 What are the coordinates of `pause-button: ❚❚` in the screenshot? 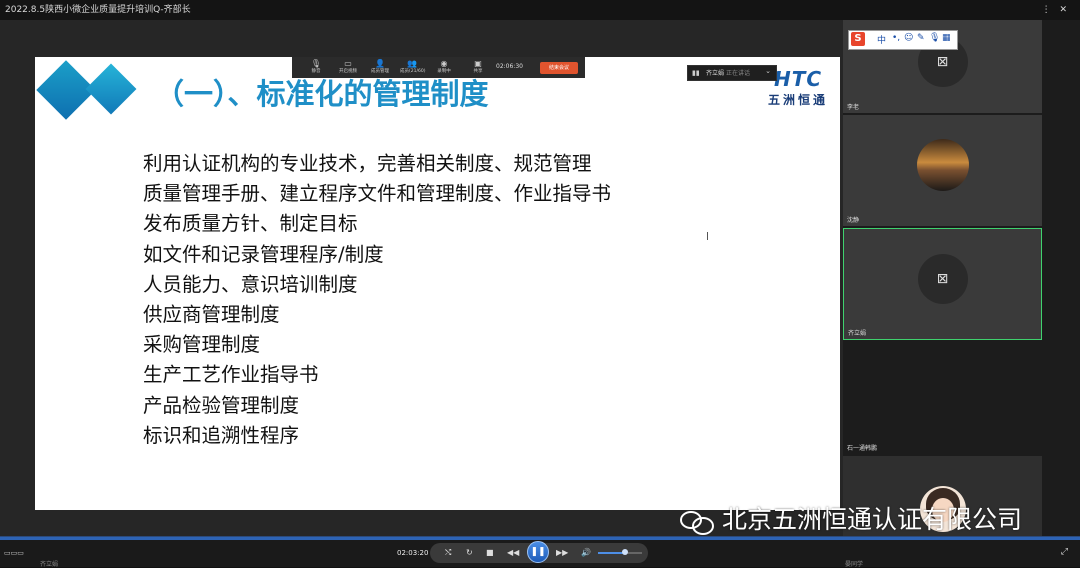 It's located at (538, 552).